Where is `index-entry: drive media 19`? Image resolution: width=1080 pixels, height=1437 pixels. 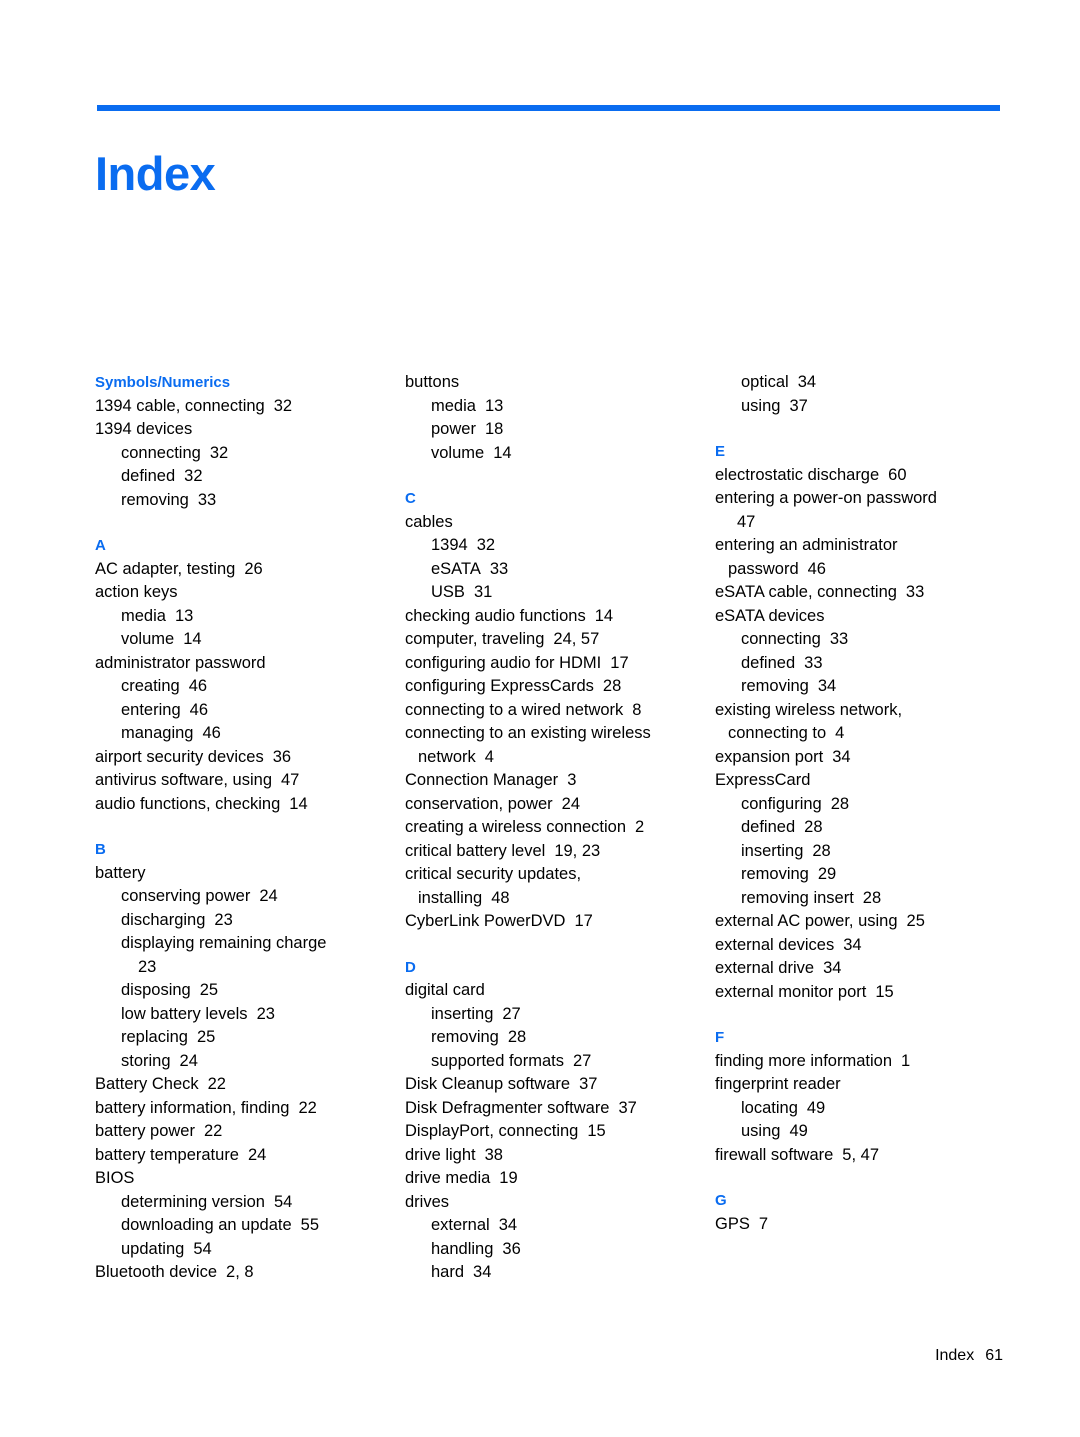 index-entry: drive media 19 is located at coordinates (560, 1179).